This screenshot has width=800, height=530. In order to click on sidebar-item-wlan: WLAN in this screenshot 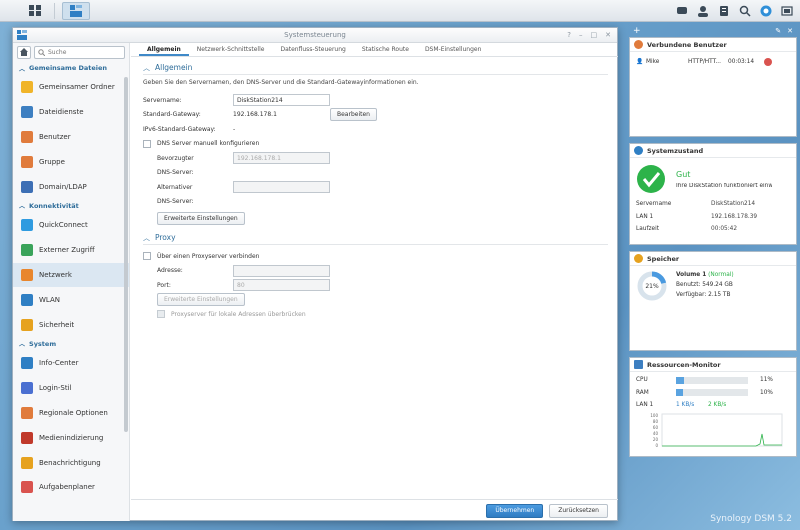, I will do `click(71, 299)`.